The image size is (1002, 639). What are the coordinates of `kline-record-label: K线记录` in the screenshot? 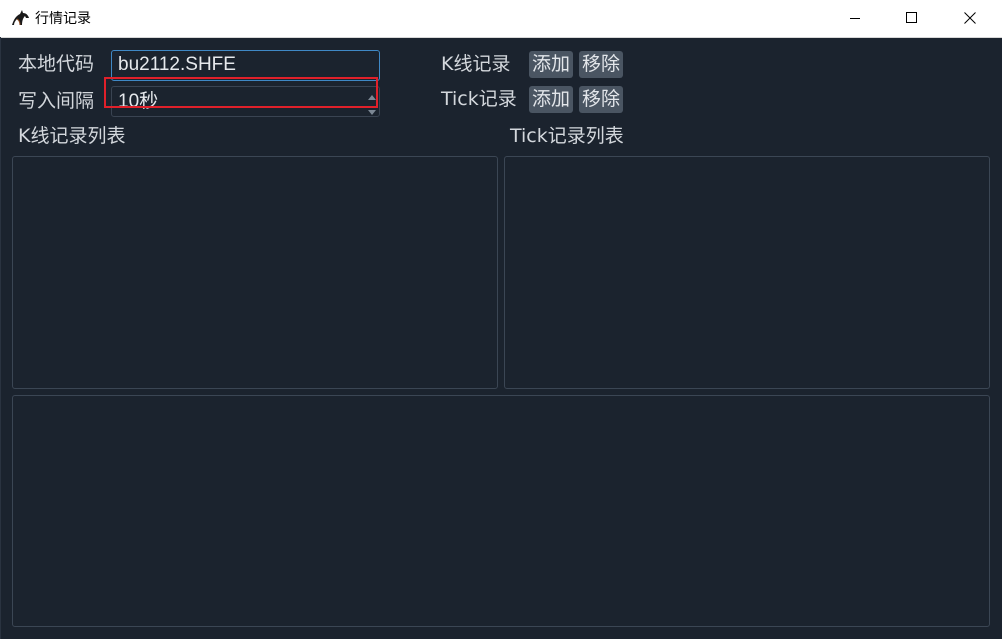 It's located at (476, 64).